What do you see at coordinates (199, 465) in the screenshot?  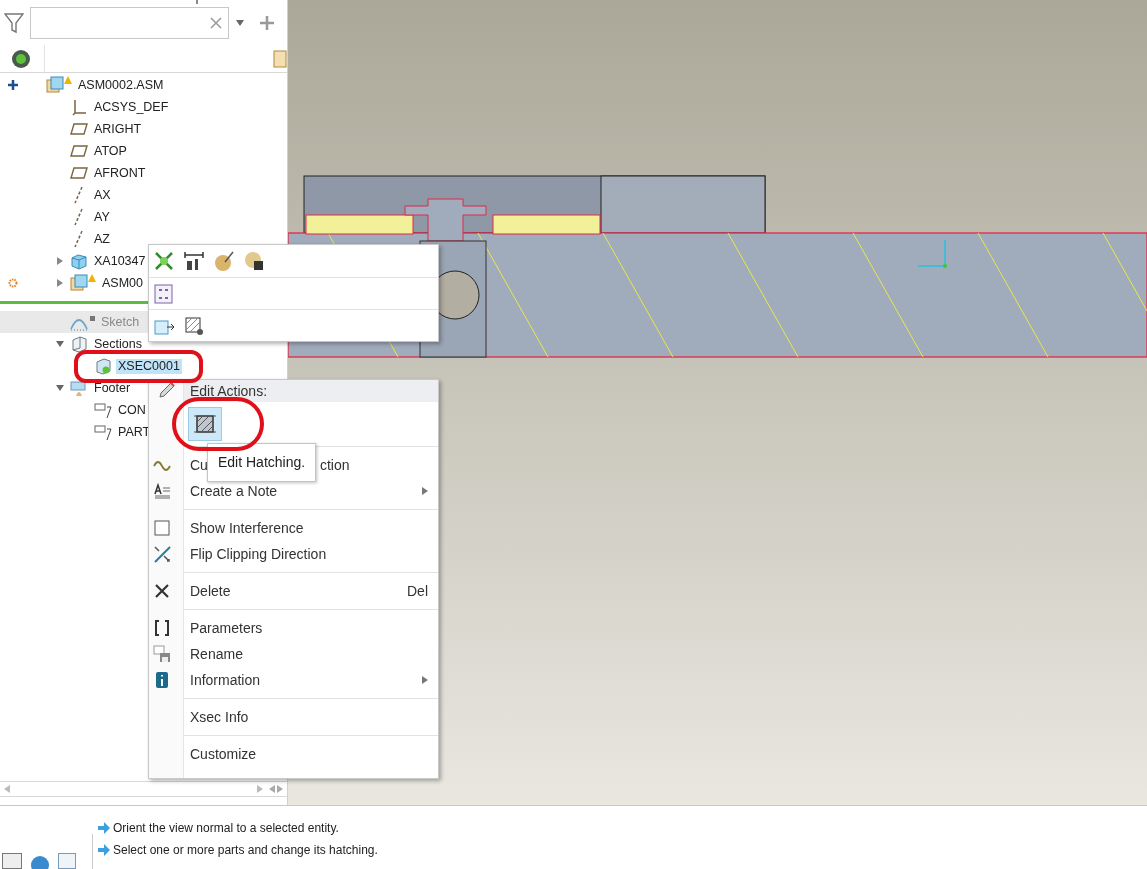 I see `menu-item-text: Cu` at bounding box center [199, 465].